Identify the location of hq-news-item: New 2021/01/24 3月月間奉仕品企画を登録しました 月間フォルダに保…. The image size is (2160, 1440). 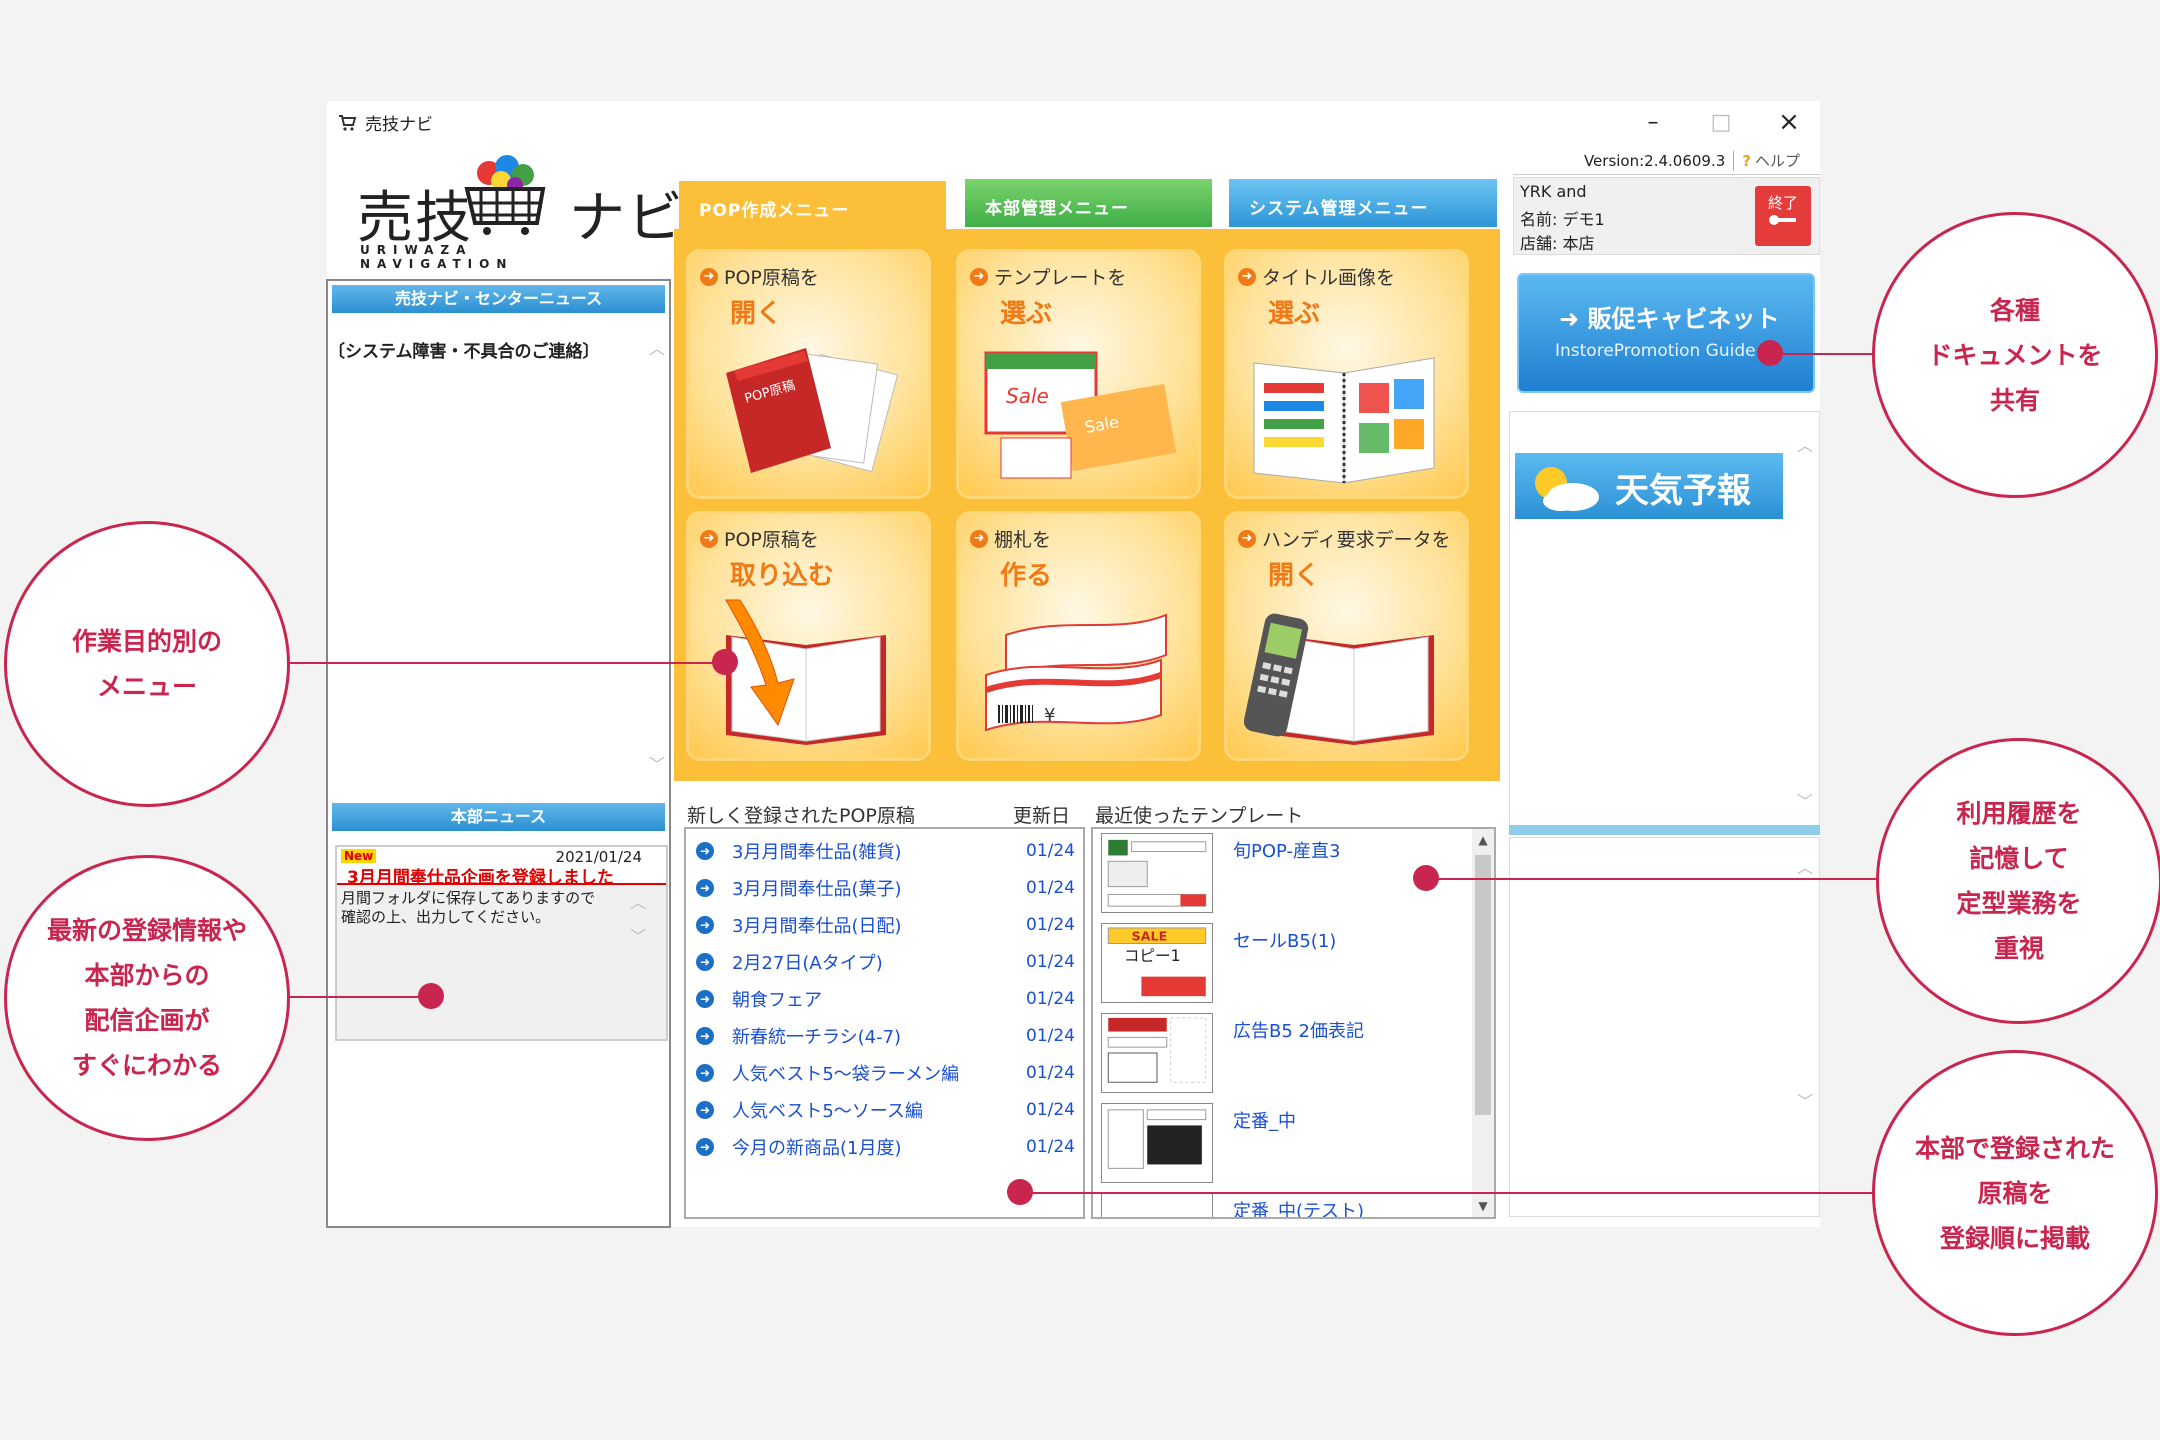
(501, 943).